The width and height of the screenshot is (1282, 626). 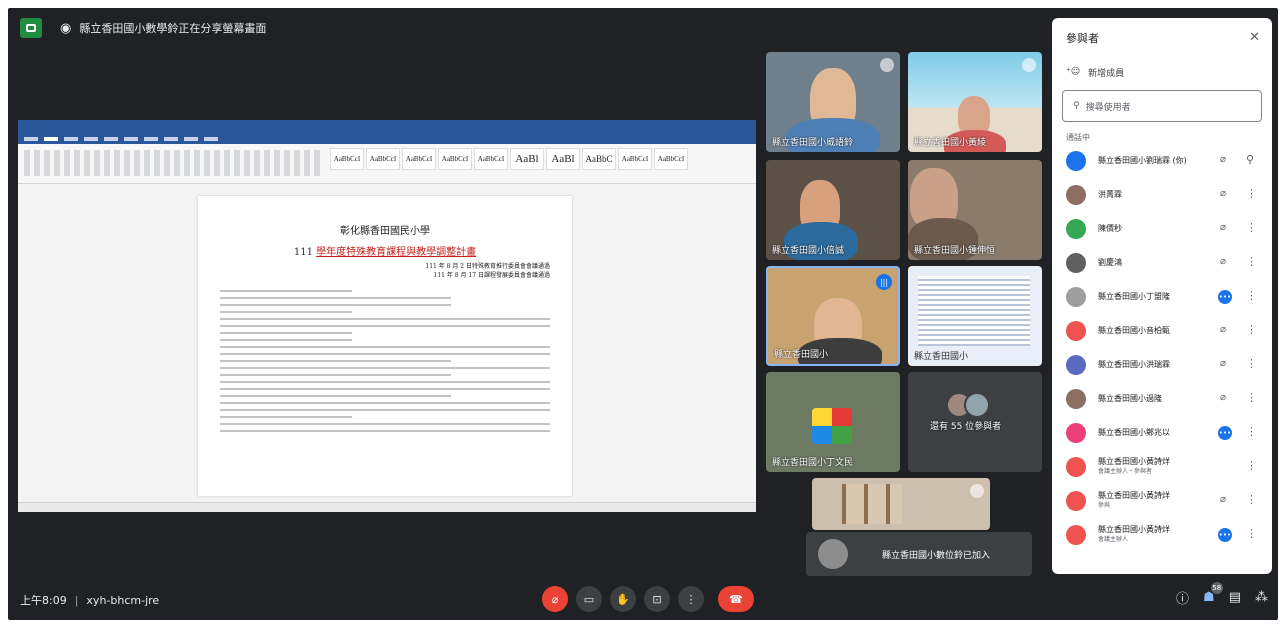 What do you see at coordinates (975, 316) in the screenshot?
I see `participant-tile: 縣立香田國小` at bounding box center [975, 316].